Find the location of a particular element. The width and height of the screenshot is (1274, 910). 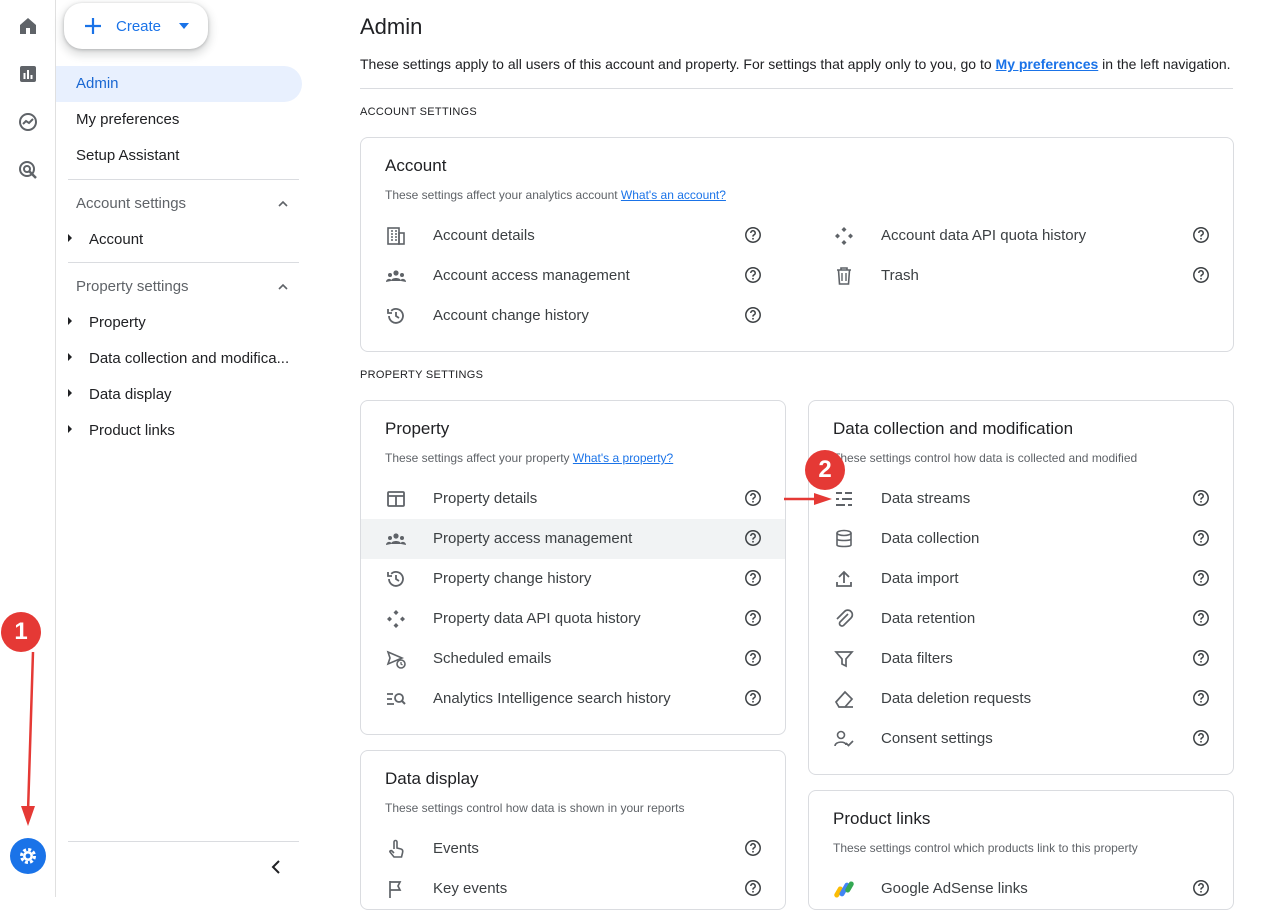

attachment-icon is located at coordinates (844, 619).